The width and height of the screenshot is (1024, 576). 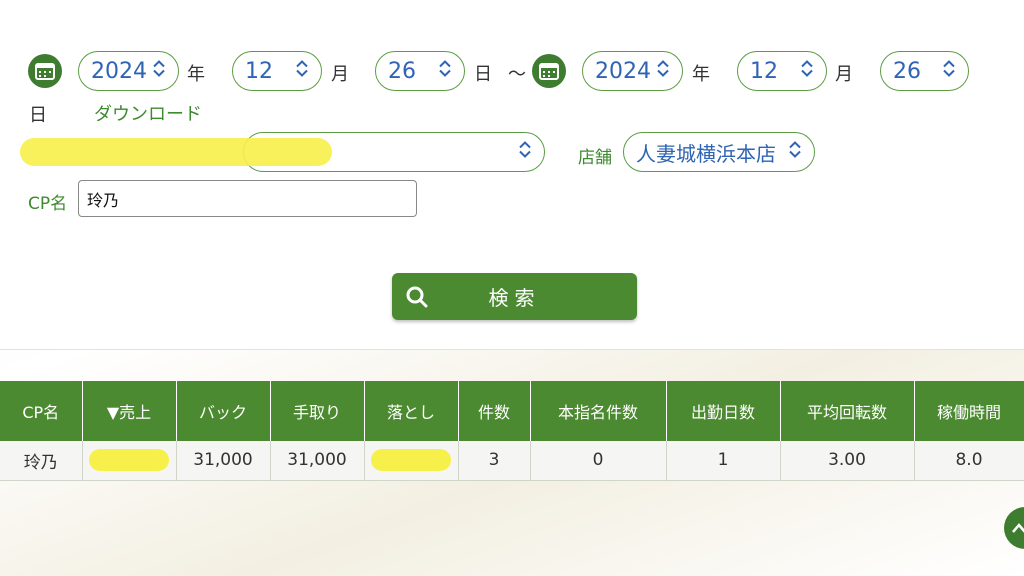 I want to click on start-day-value: 26, so click(x=402, y=71).